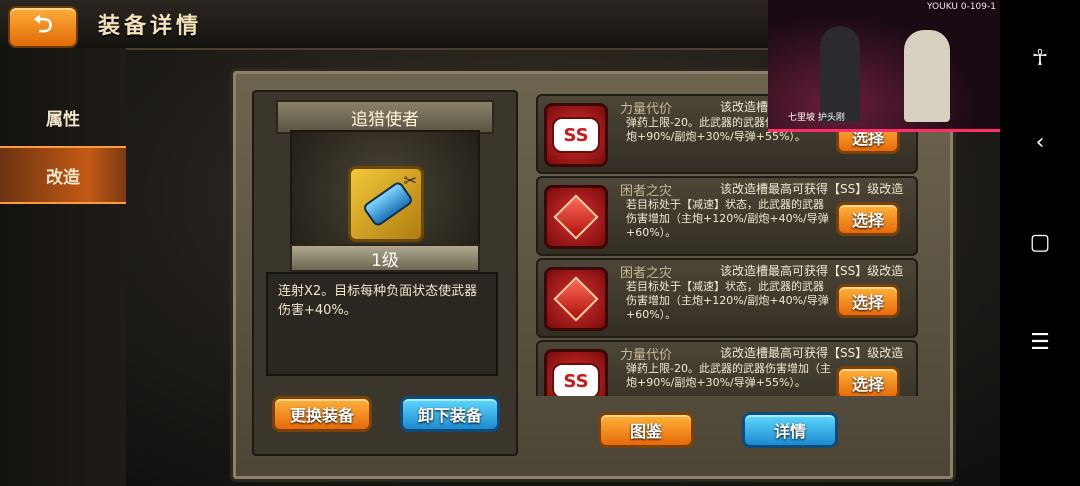 Image resolution: width=1080 pixels, height=486 pixels. I want to click on sidebar-item-attributes: 属性, so click(63, 117).